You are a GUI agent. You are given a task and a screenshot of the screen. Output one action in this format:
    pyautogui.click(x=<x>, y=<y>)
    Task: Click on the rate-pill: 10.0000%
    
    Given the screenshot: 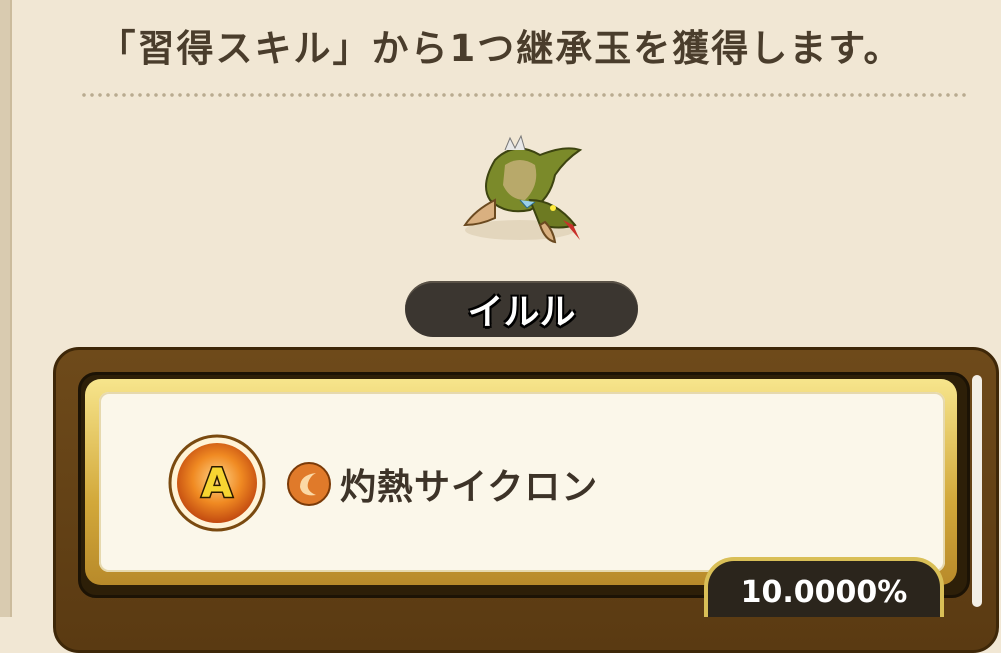 What is the action you would take?
    pyautogui.click(x=824, y=587)
    